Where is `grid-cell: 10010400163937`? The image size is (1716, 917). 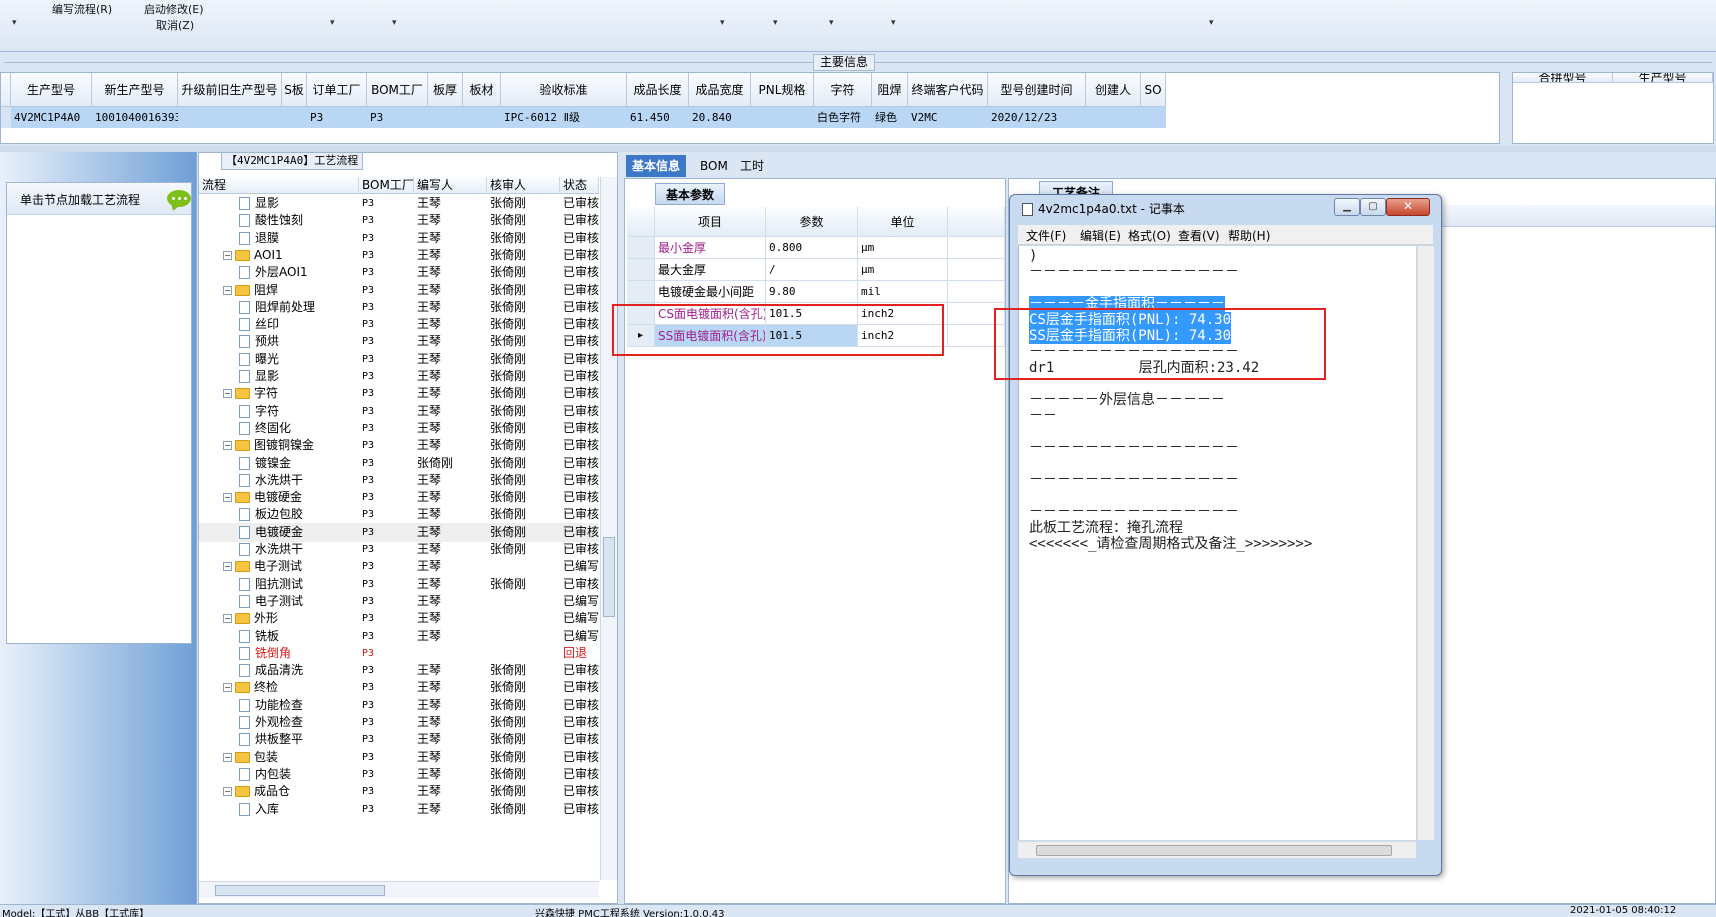 grid-cell: 10010400163937 is located at coordinates (135, 117).